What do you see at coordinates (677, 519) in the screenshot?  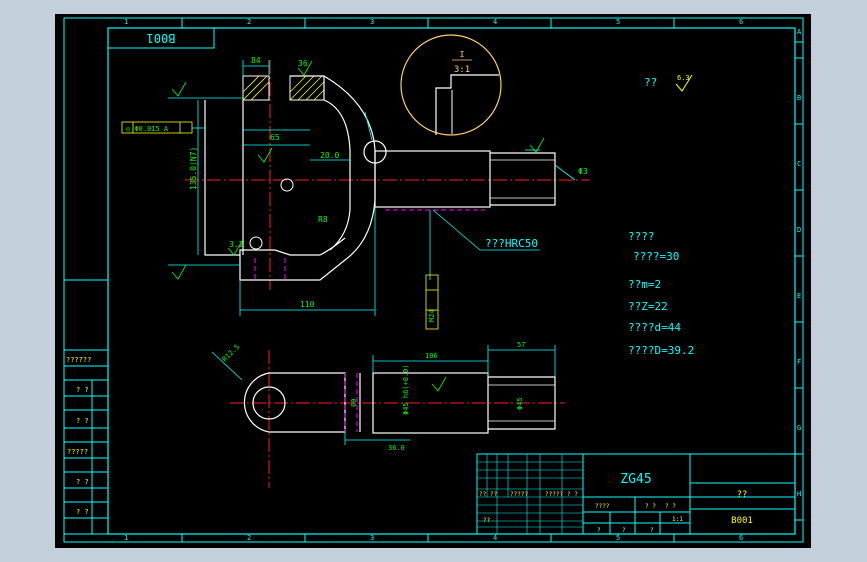 I see `tb-sheet: 1:1` at bounding box center [677, 519].